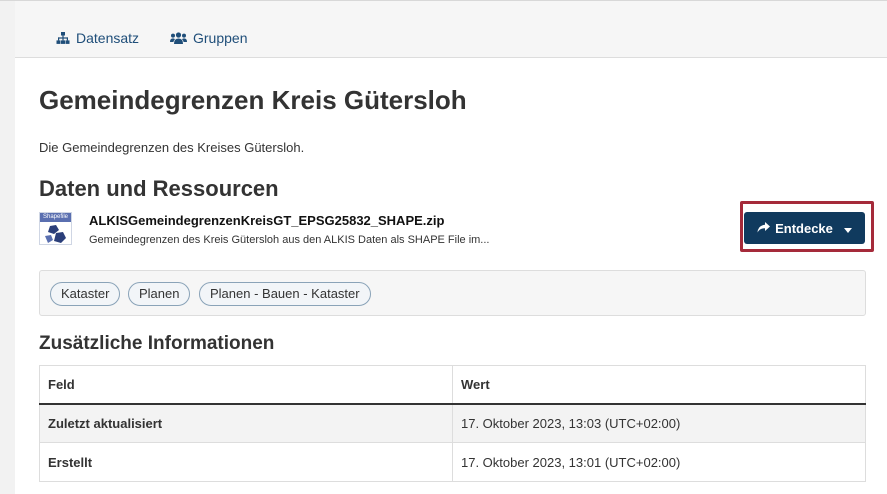 The width and height of the screenshot is (887, 494). I want to click on additional-info-heading: Zusätzliche Informationen, so click(157, 343).